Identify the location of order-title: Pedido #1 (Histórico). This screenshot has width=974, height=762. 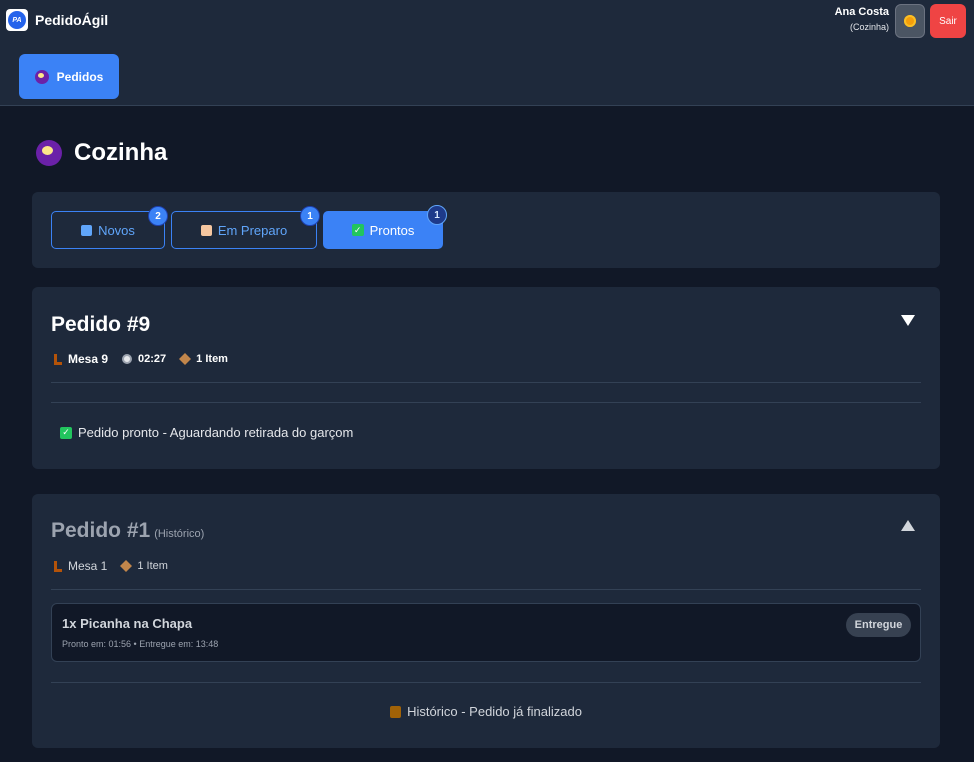
(127, 531).